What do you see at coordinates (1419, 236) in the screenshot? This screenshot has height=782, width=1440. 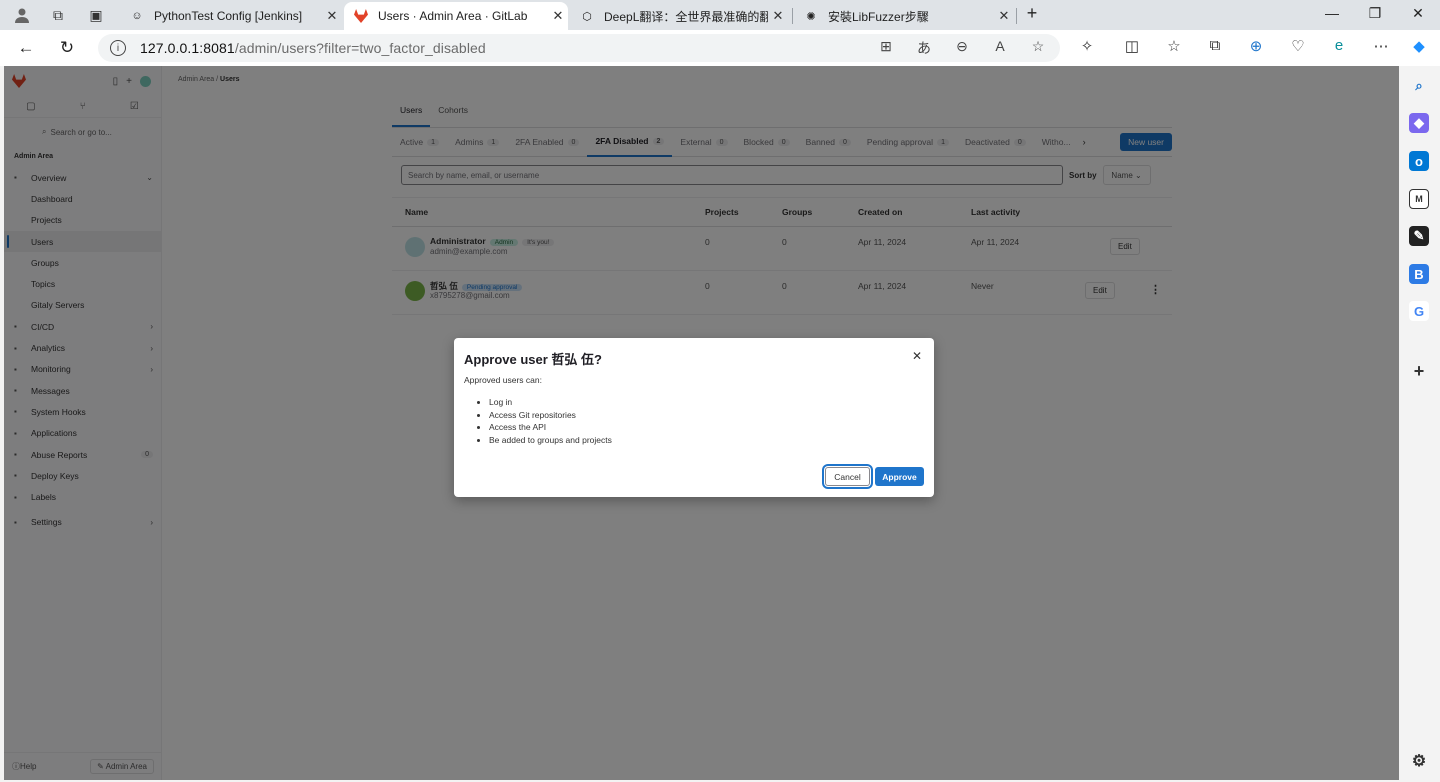 I see `notebook-icon: ✎` at bounding box center [1419, 236].